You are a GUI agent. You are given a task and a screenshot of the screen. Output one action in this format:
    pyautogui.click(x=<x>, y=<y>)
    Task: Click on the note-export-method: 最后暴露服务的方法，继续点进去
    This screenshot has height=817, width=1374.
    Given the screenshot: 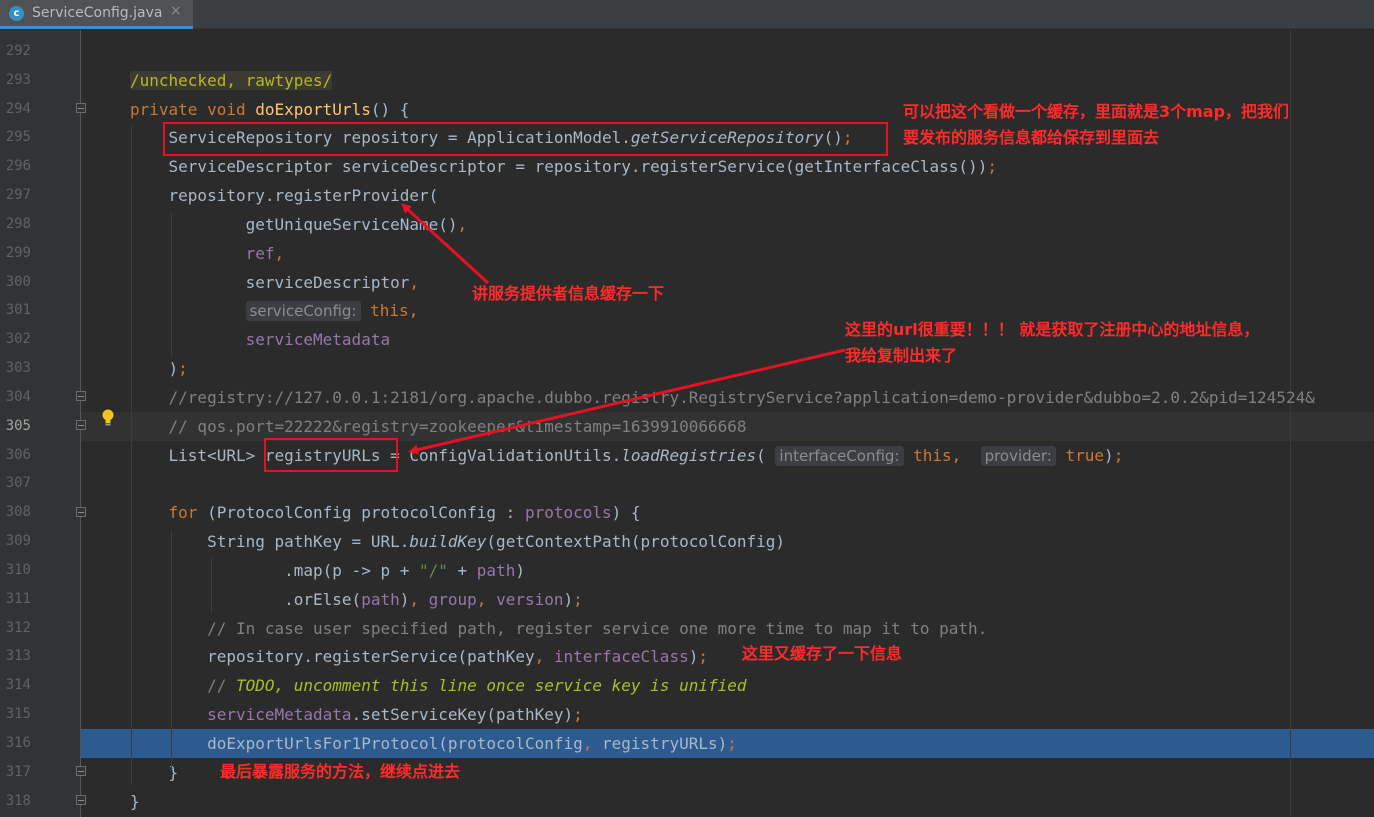 What is the action you would take?
    pyautogui.click(x=340, y=771)
    